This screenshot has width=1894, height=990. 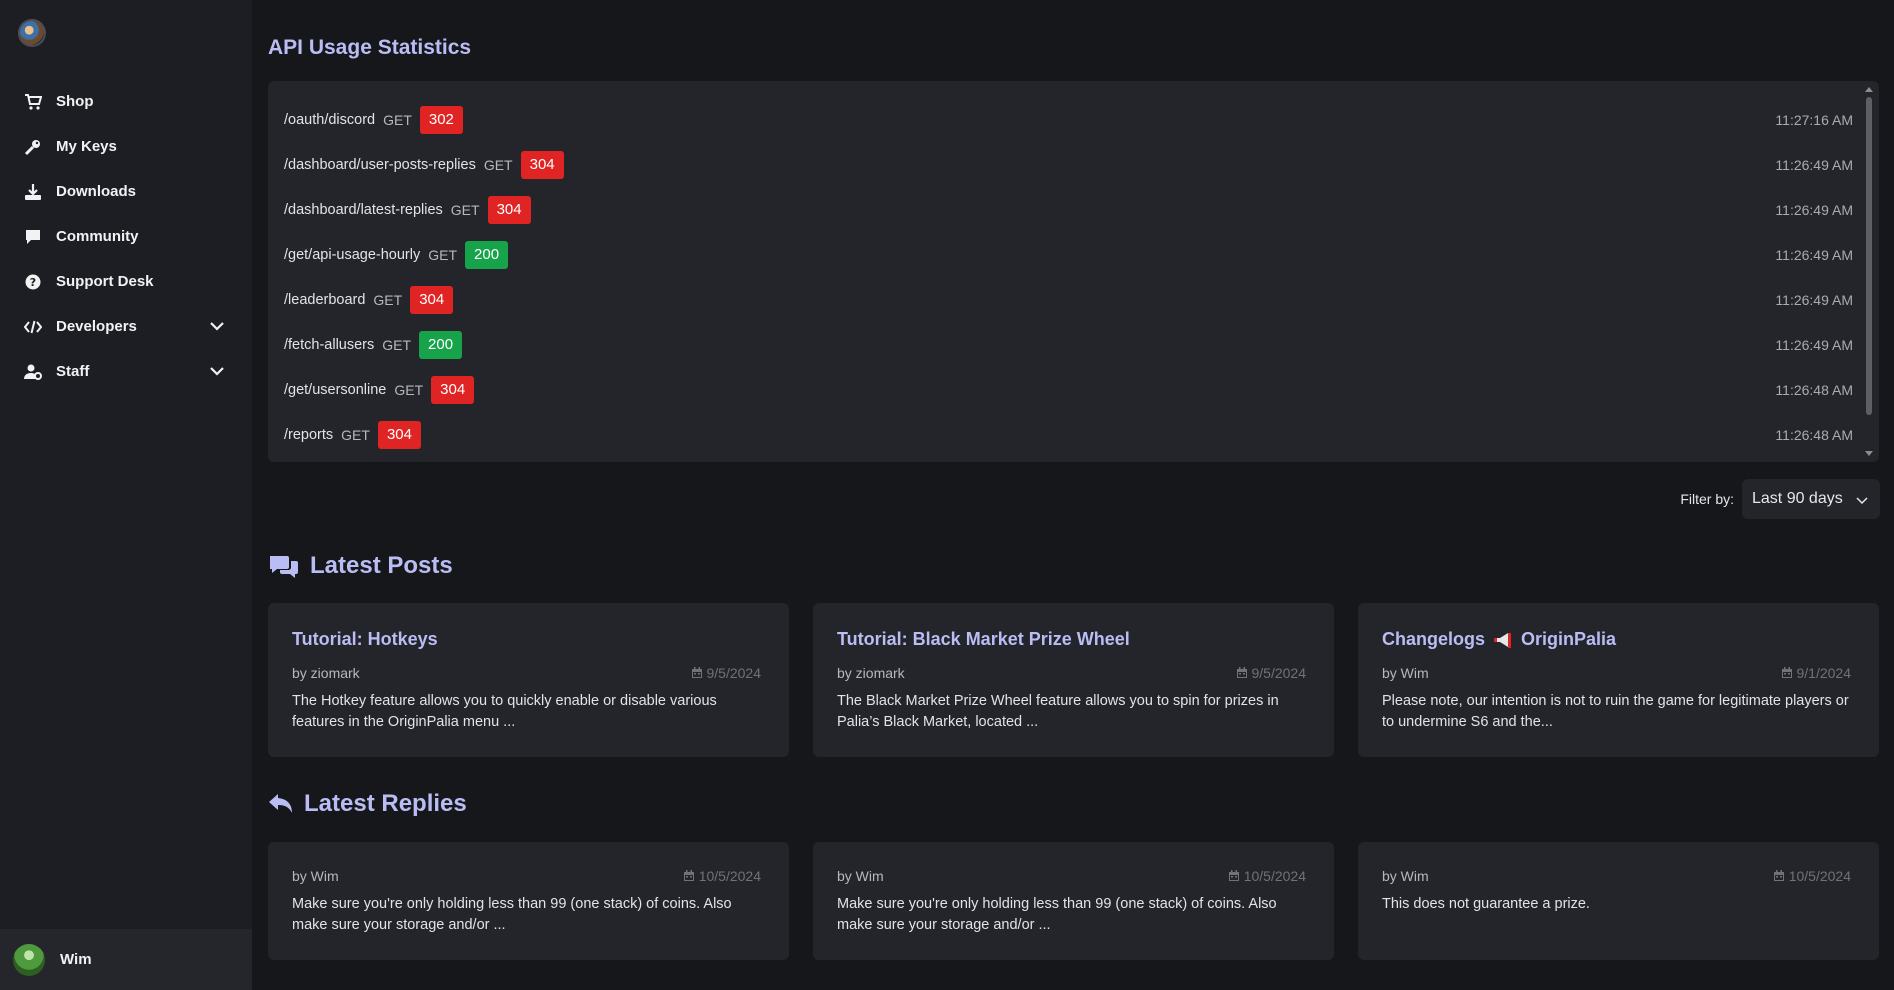 What do you see at coordinates (1869, 453) in the screenshot?
I see `scroll-down-arrow-icon` at bounding box center [1869, 453].